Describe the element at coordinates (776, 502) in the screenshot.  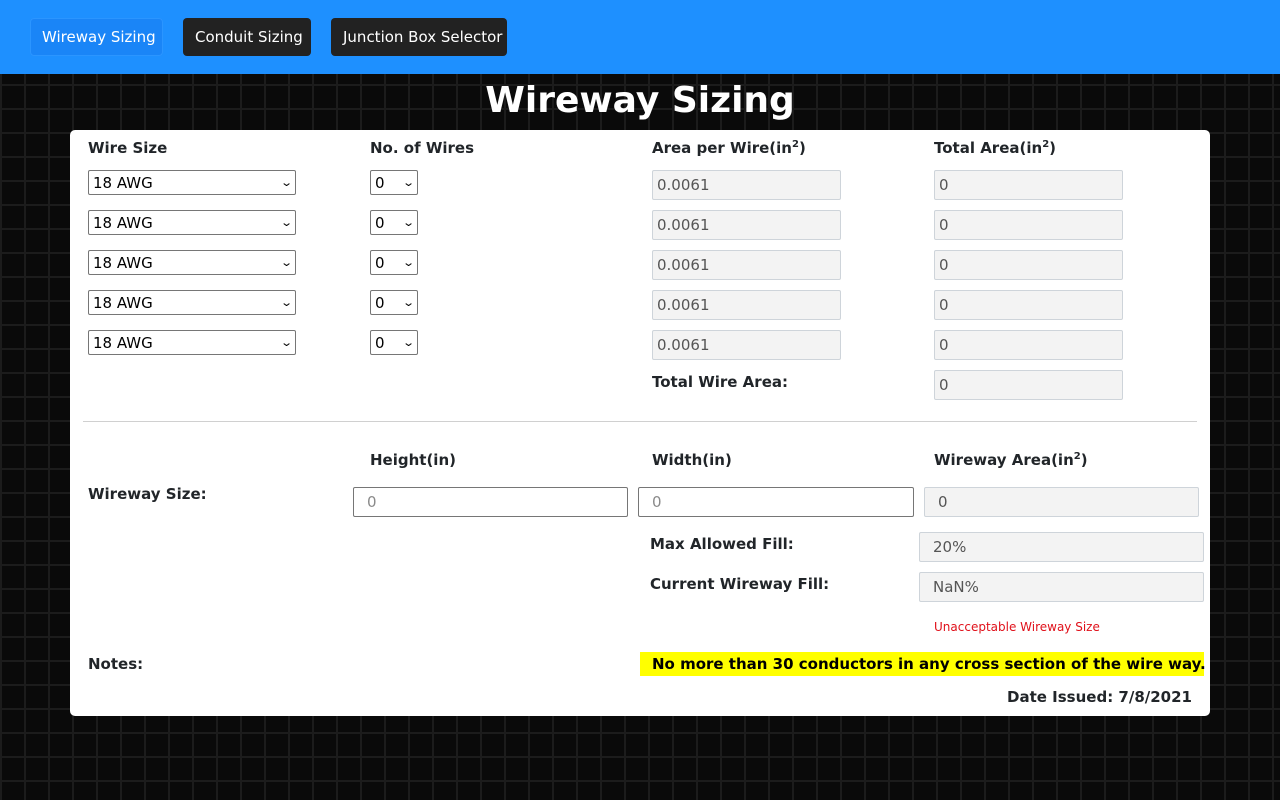
I see `wireway-width-input` at that location.